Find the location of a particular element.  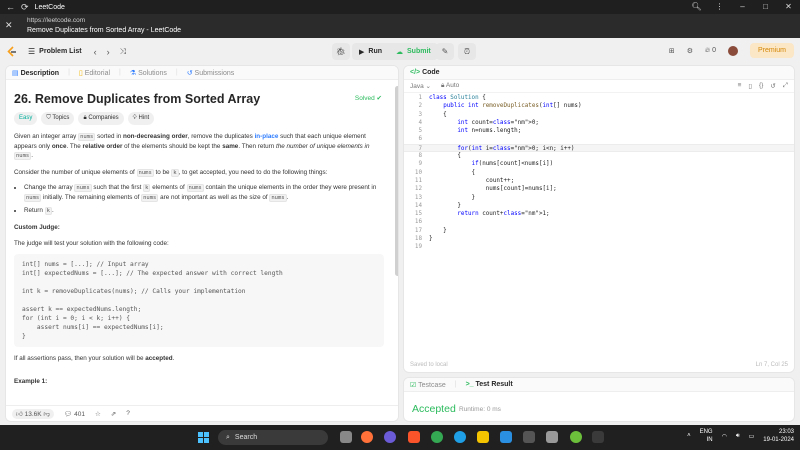

tab-test-result: >_ Test Result is located at coordinates (489, 384).